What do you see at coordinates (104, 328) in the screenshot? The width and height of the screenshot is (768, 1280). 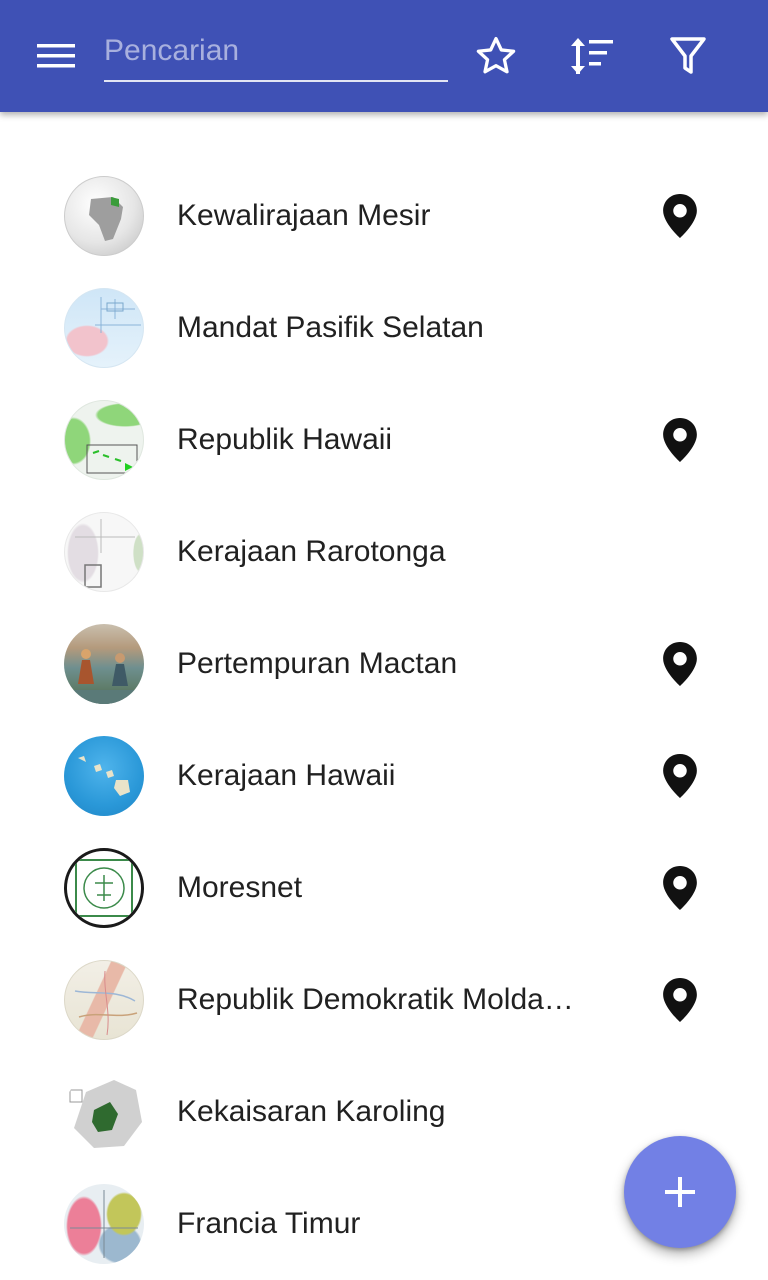 I see `pacific-map-thumbnail` at bounding box center [104, 328].